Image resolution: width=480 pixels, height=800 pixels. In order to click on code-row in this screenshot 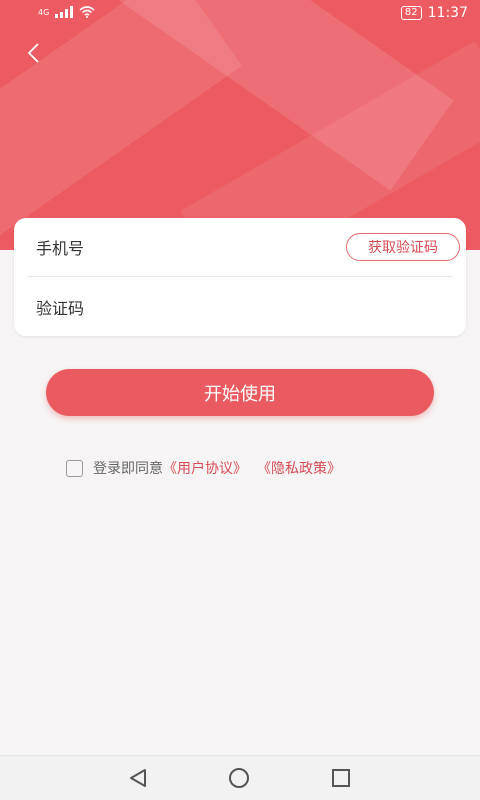, I will do `click(240, 307)`.